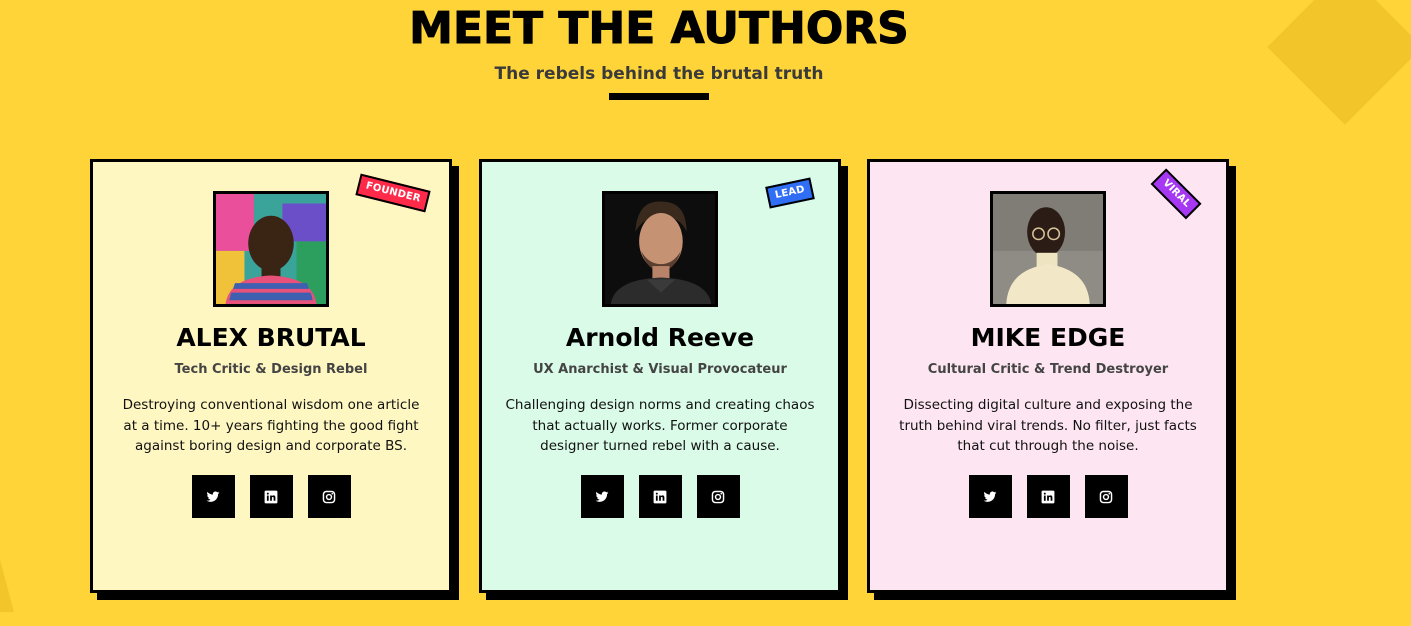  What do you see at coordinates (790, 193) in the screenshot?
I see `lead-badge: LEAD` at bounding box center [790, 193].